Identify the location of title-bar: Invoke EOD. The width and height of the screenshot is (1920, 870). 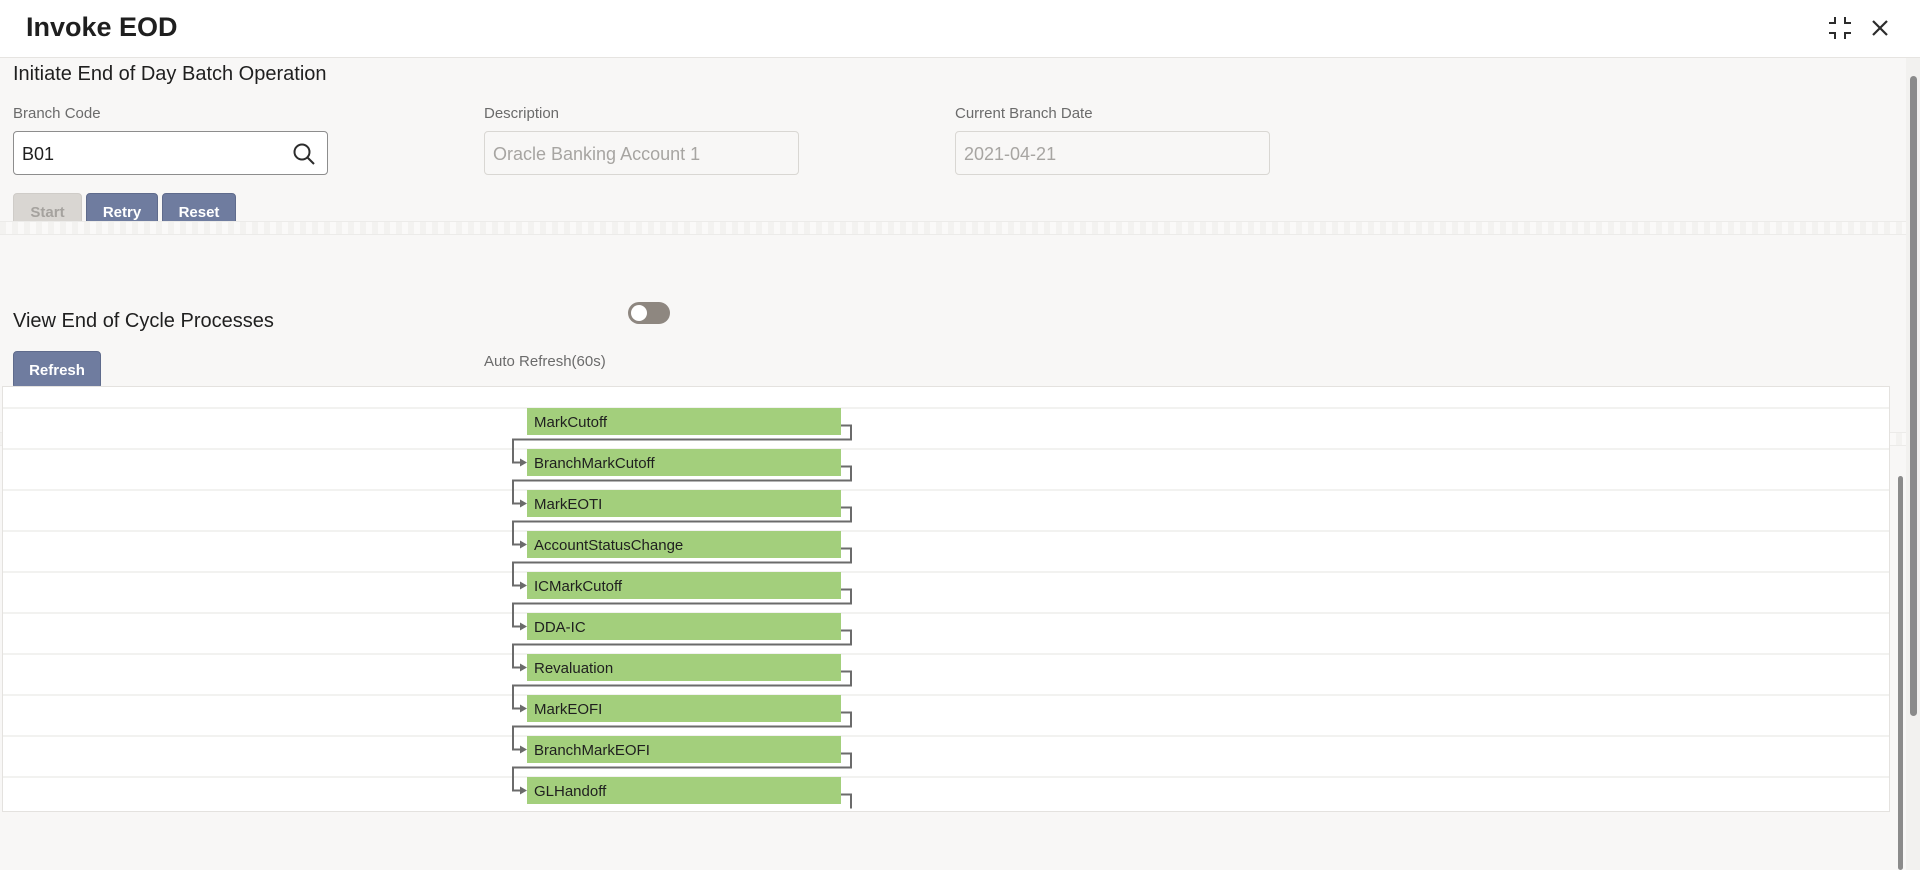
(960, 29).